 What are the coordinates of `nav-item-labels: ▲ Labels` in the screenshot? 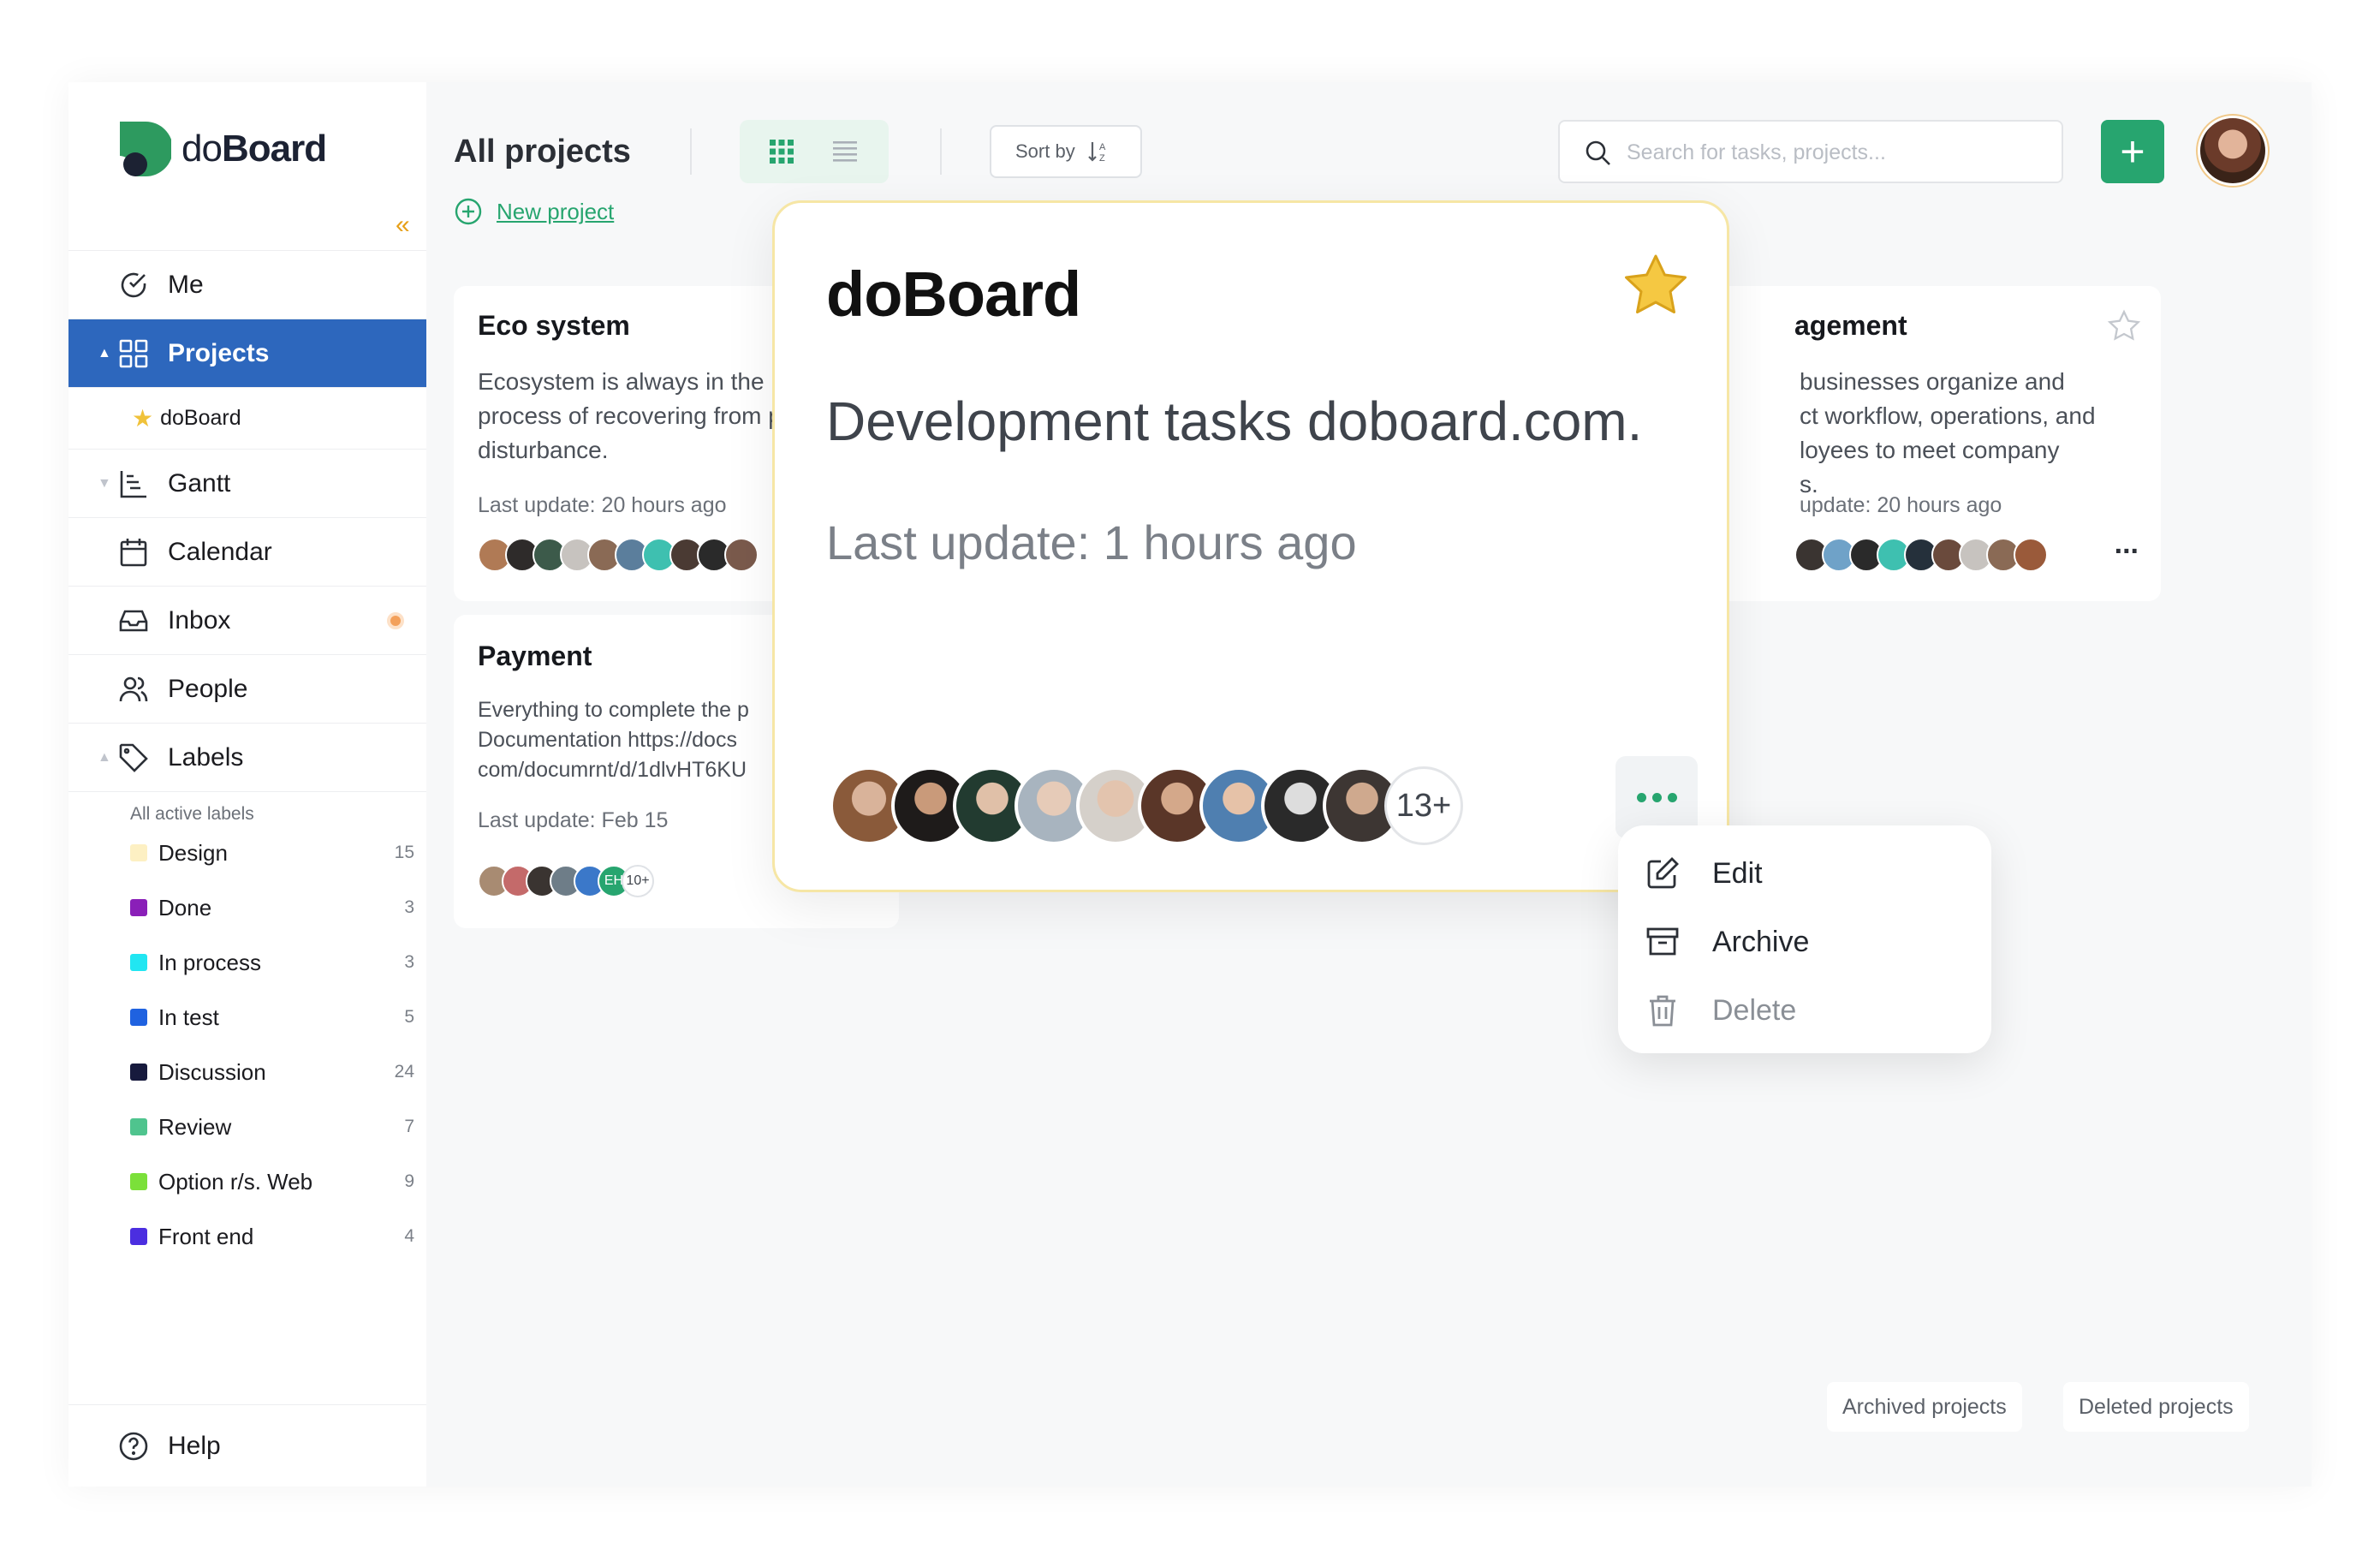 It's located at (247, 757).